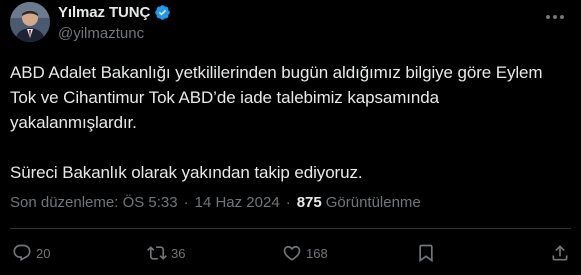  I want to click on verified-badge-icon, so click(162, 12).